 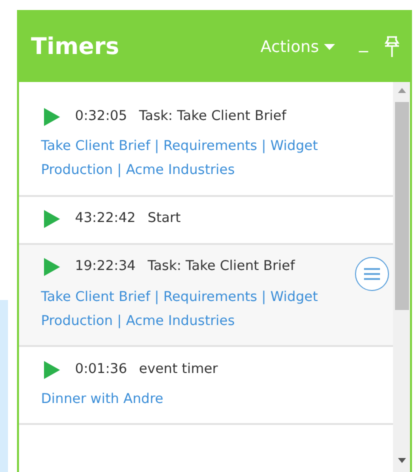 What do you see at coordinates (164, 218) in the screenshot?
I see `timer-description: Start` at bounding box center [164, 218].